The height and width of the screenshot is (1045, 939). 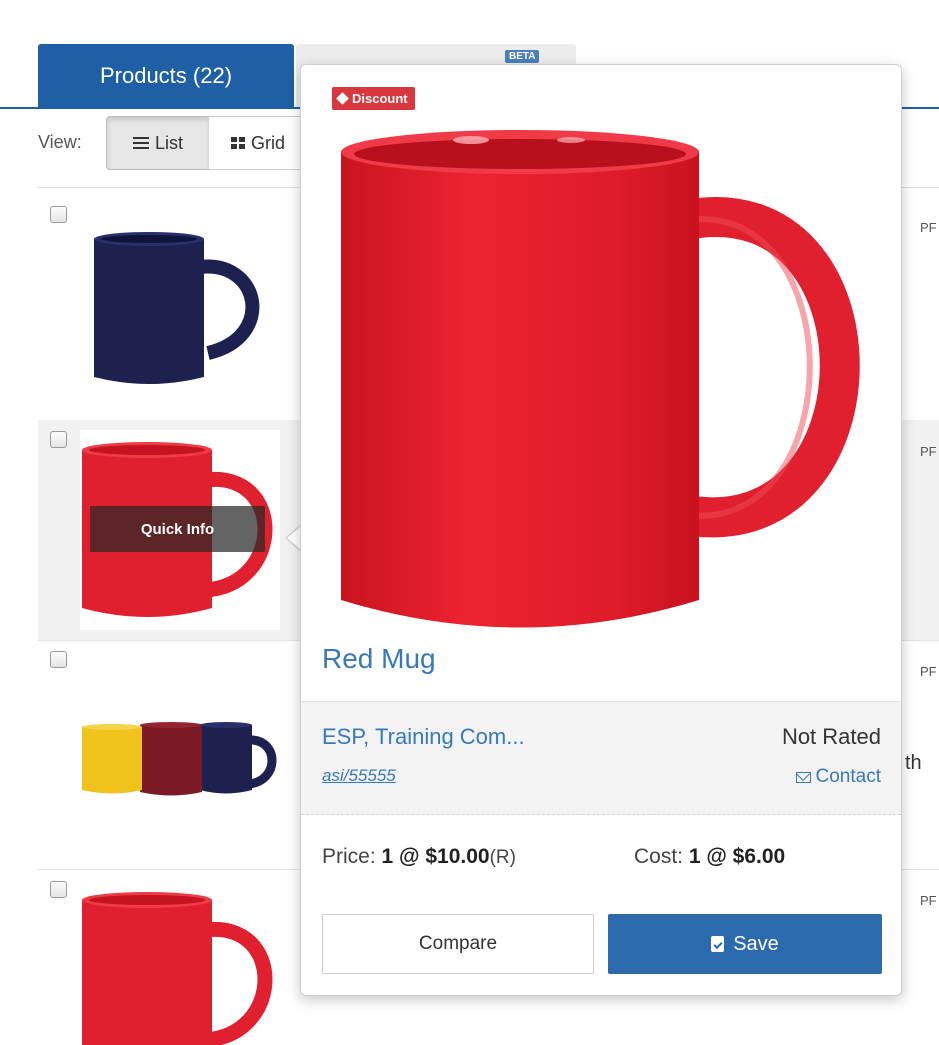 I want to click on grid-view-button: Grid, so click(x=259, y=143).